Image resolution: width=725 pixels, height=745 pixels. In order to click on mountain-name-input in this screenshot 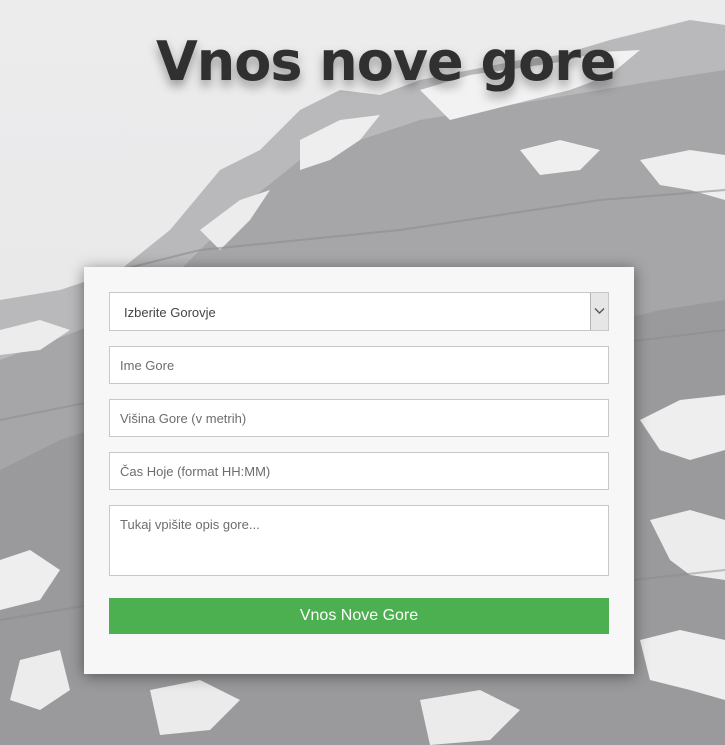, I will do `click(359, 365)`.